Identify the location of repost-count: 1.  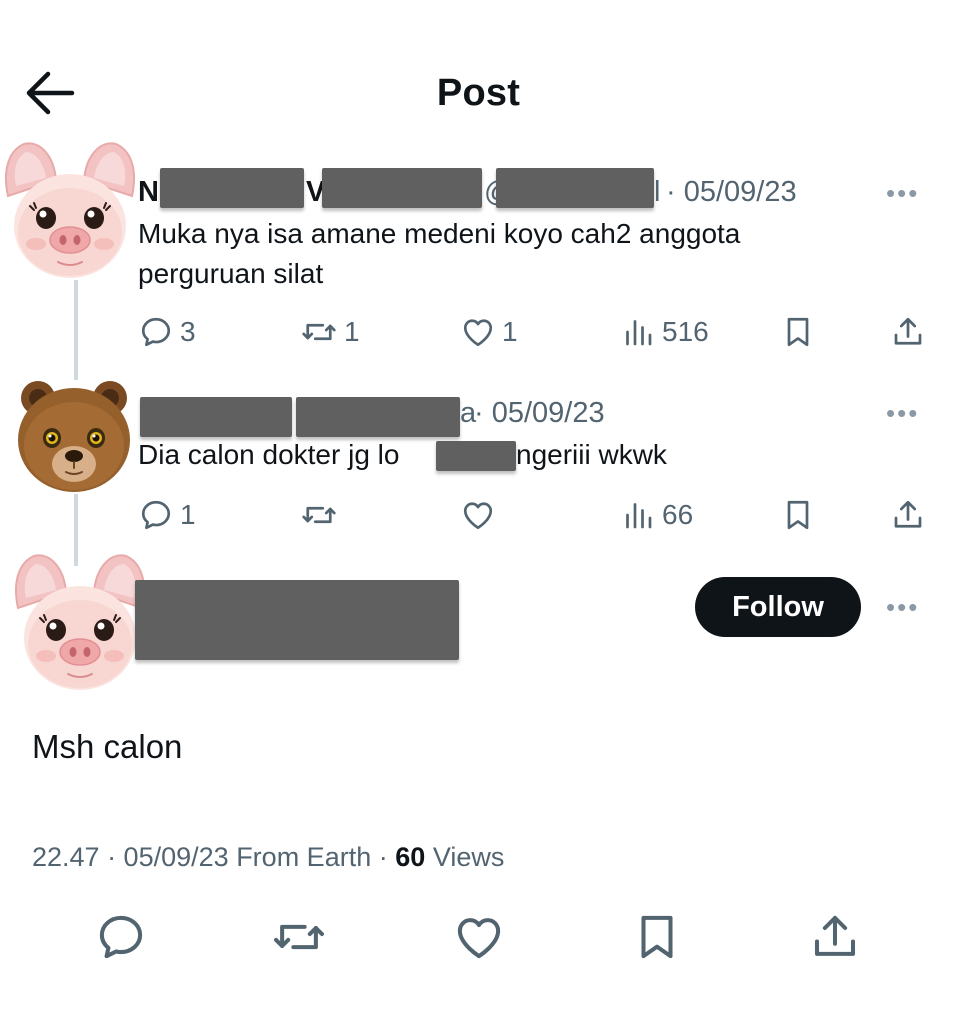
(352, 331).